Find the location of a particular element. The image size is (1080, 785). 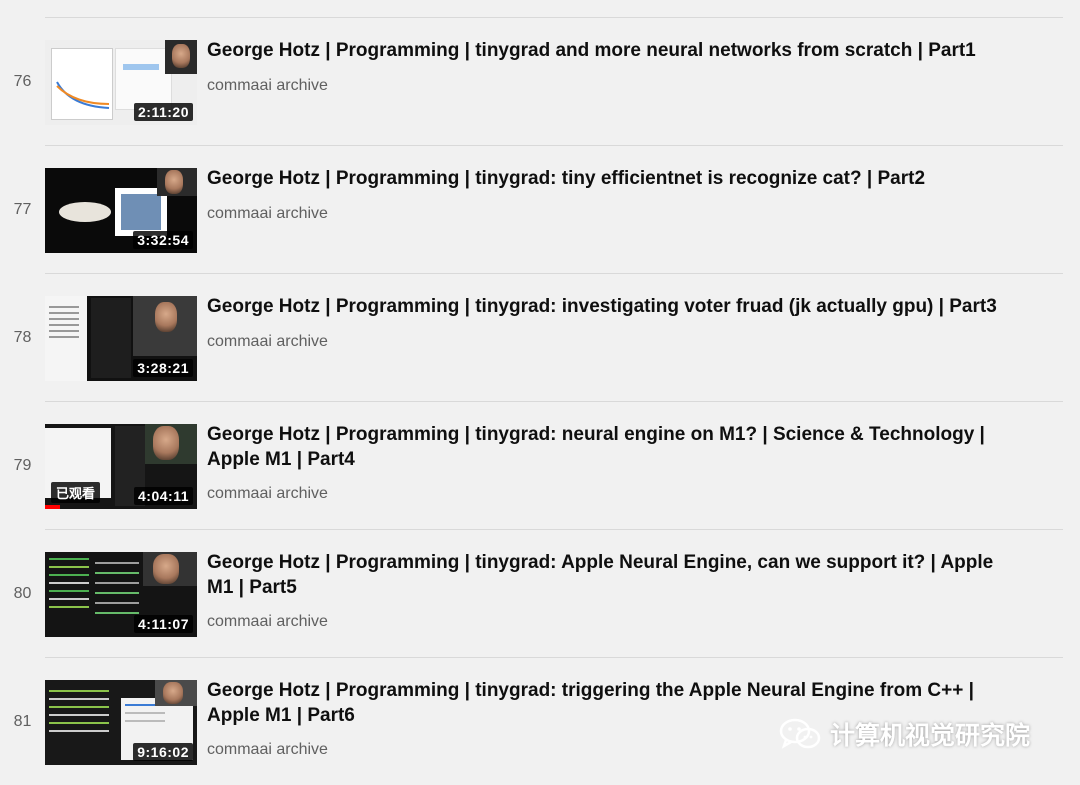

video-index: 78 is located at coordinates (22, 337).